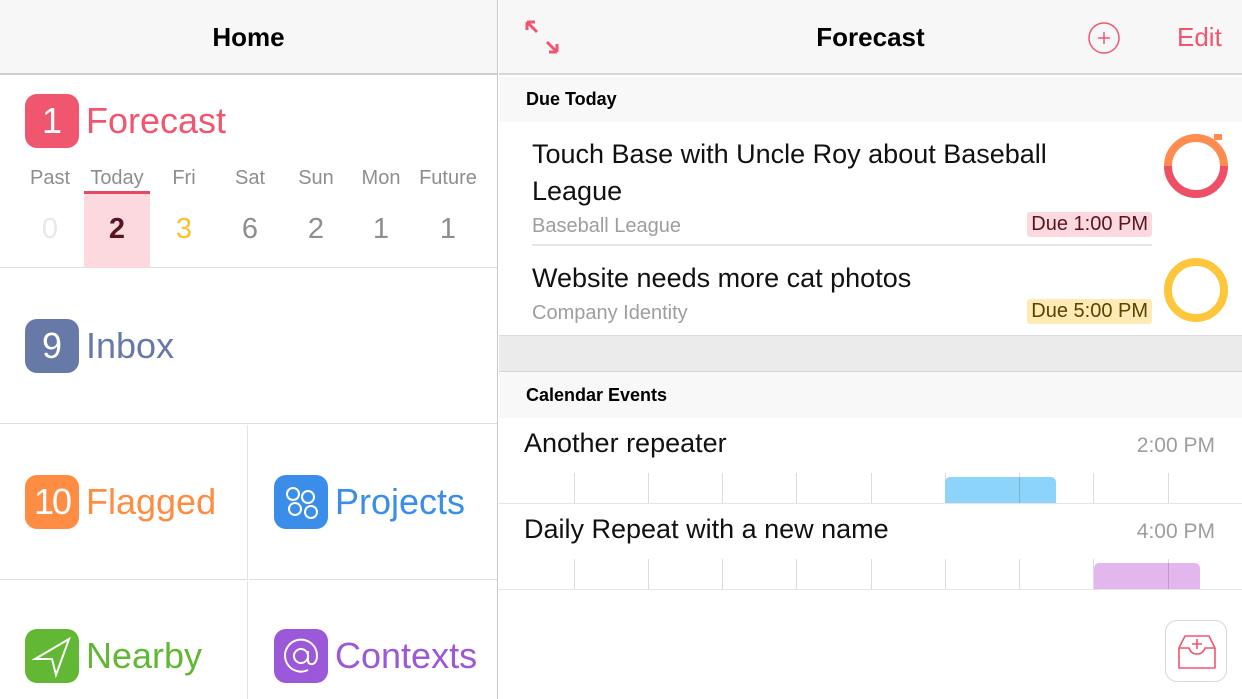  I want to click on day-name: Mon, so click(381, 178).